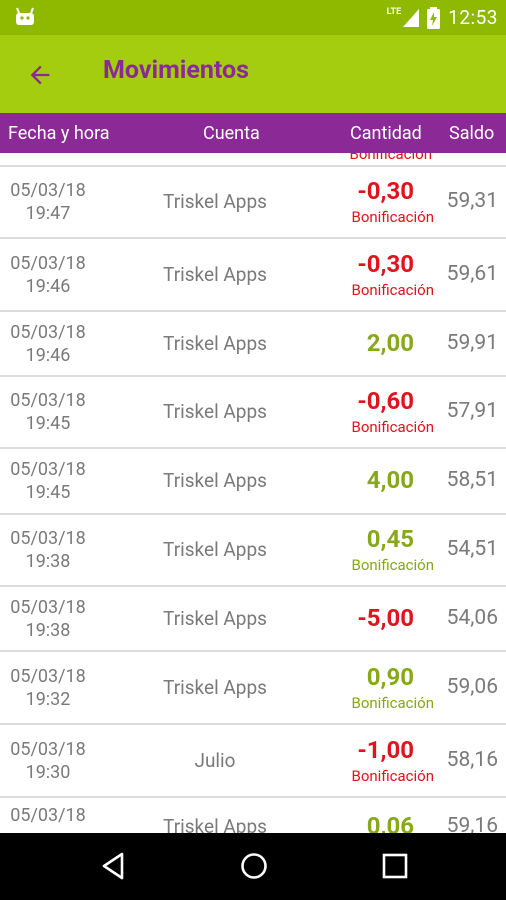  What do you see at coordinates (411, 17) in the screenshot?
I see `signal-icon` at bounding box center [411, 17].